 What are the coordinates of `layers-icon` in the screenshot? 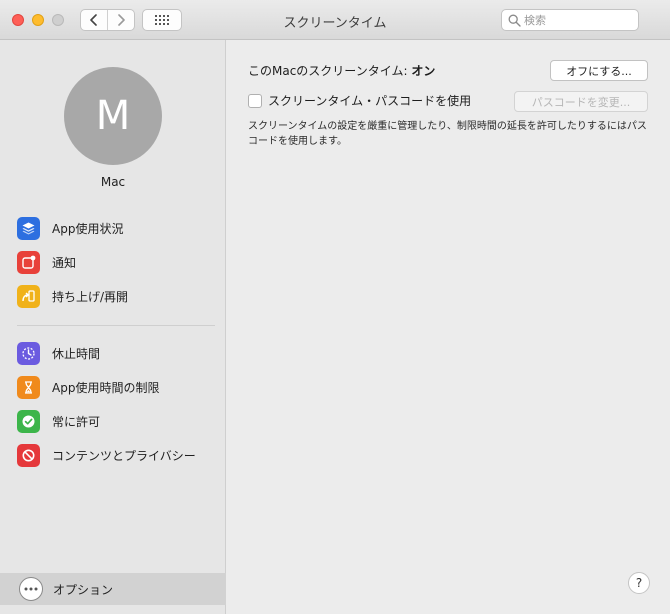 It's located at (28, 228).